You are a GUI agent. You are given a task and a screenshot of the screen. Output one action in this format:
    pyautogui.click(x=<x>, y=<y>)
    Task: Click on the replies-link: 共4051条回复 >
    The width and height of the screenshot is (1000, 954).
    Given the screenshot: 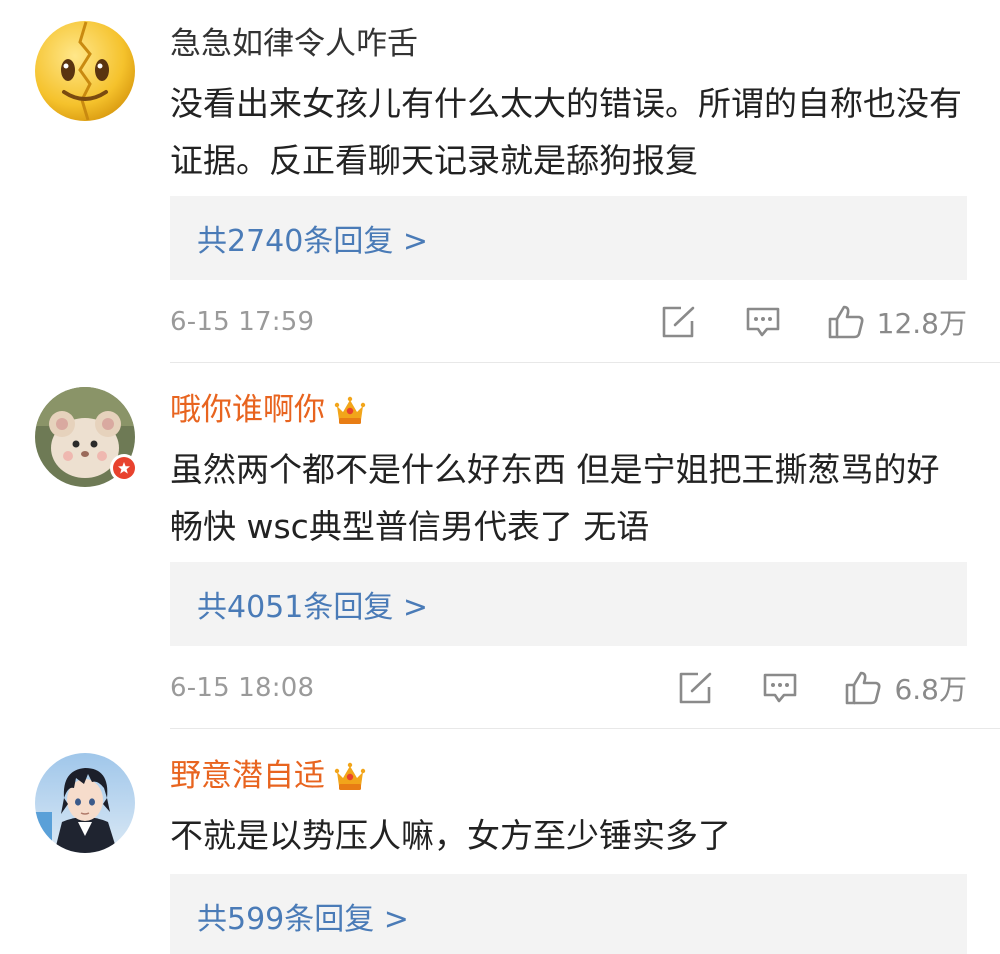 What is the action you would take?
    pyautogui.click(x=568, y=604)
    